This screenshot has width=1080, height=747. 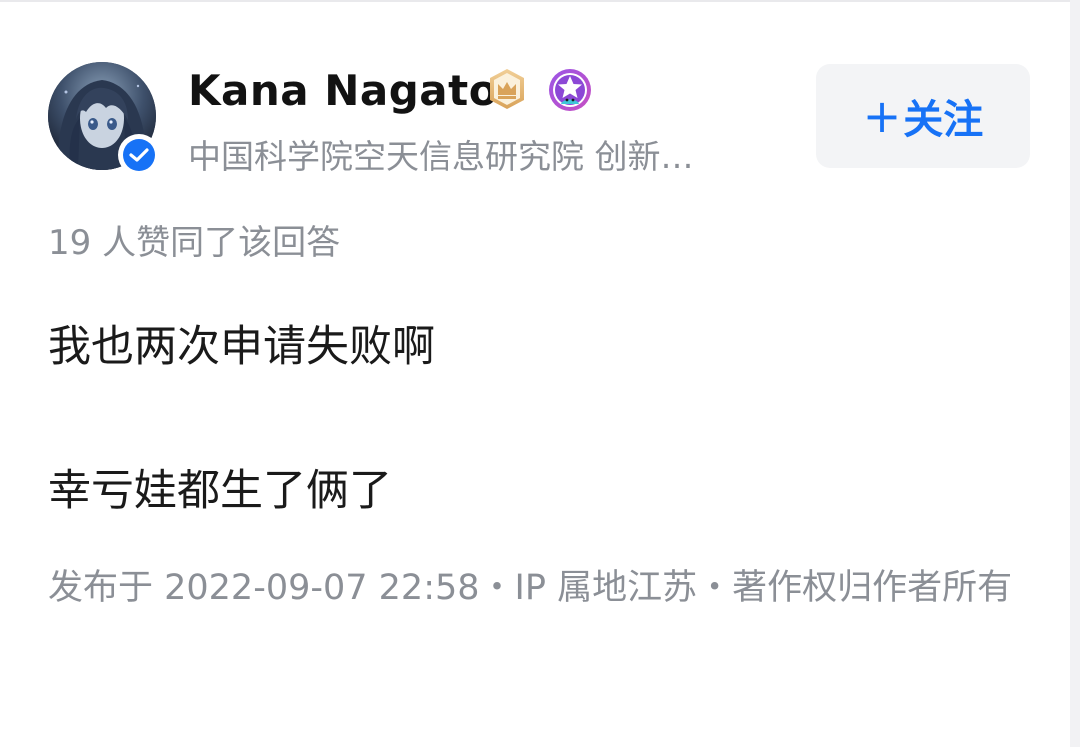 What do you see at coordinates (570, 90) in the screenshot?
I see `star-badge-icon` at bounding box center [570, 90].